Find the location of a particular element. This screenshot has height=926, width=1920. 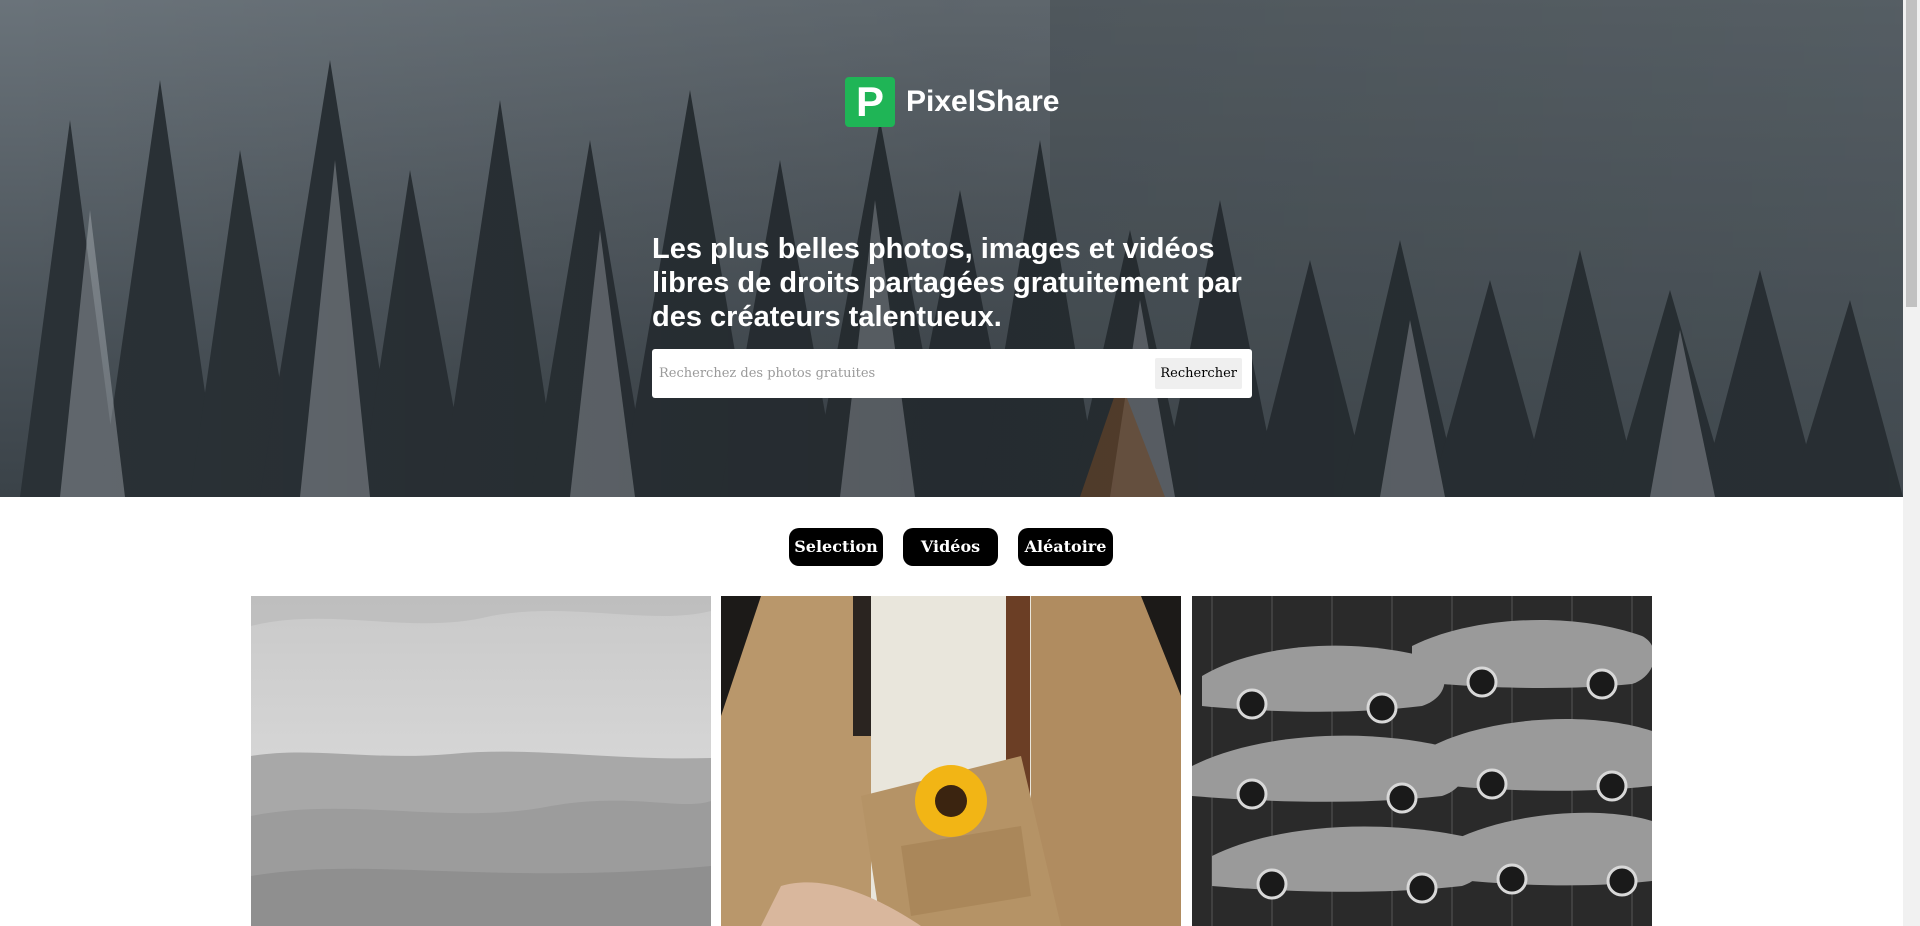

search-bar: Rechercher is located at coordinates (952, 373).